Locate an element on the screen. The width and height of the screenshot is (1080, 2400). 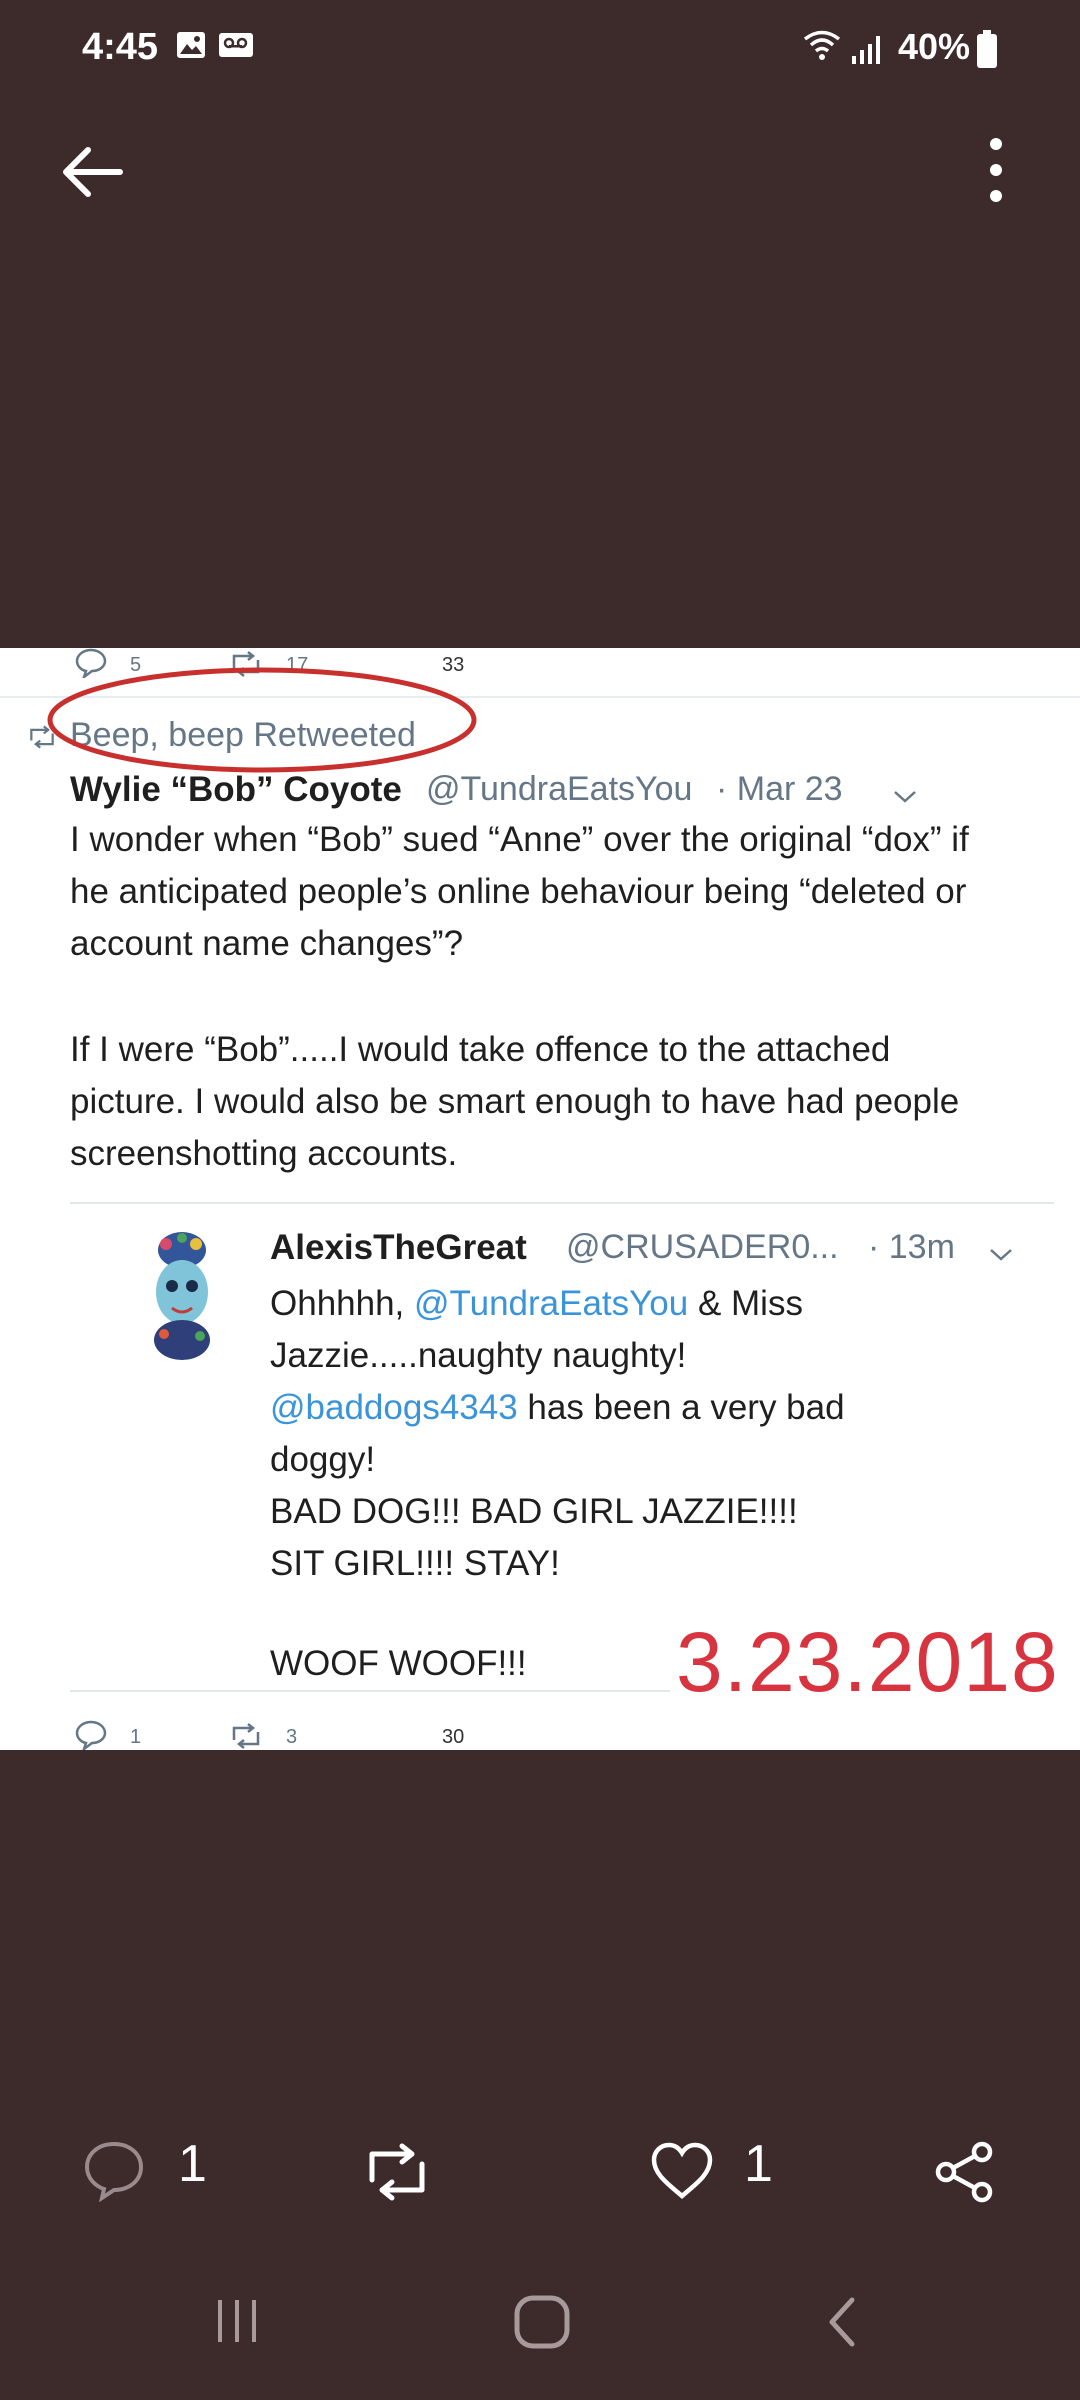
avatar is located at coordinates (182, 1296).